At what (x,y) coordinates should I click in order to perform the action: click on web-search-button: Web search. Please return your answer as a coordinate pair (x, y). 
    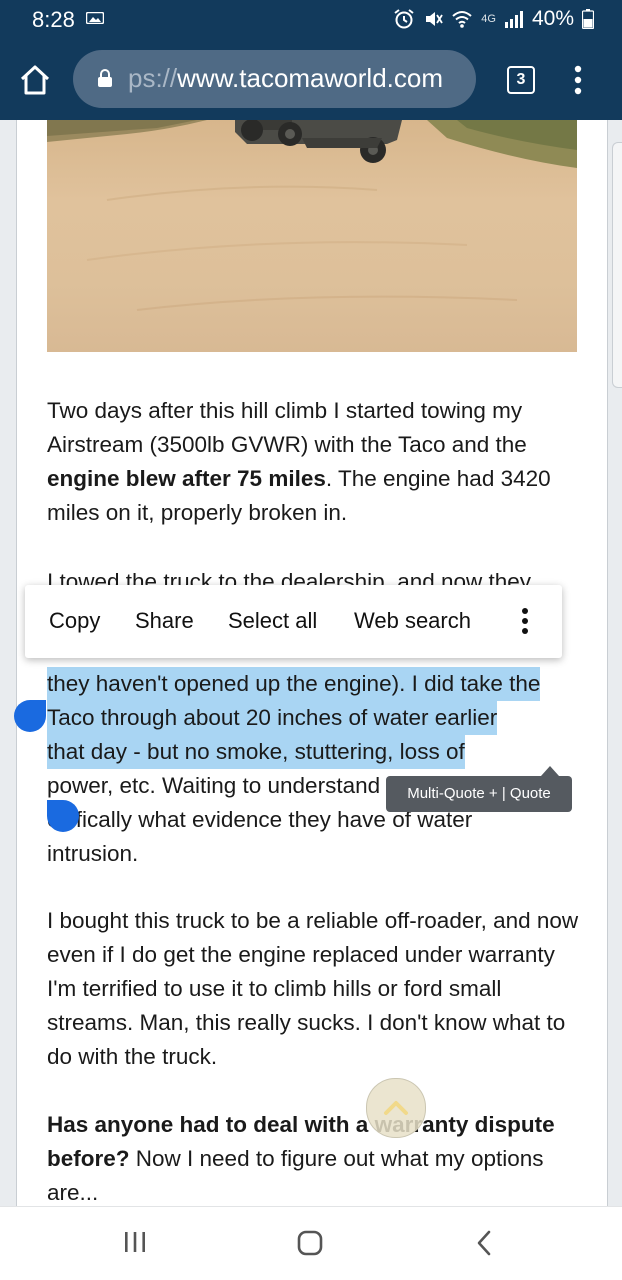
    Looking at the image, I should click on (412, 621).